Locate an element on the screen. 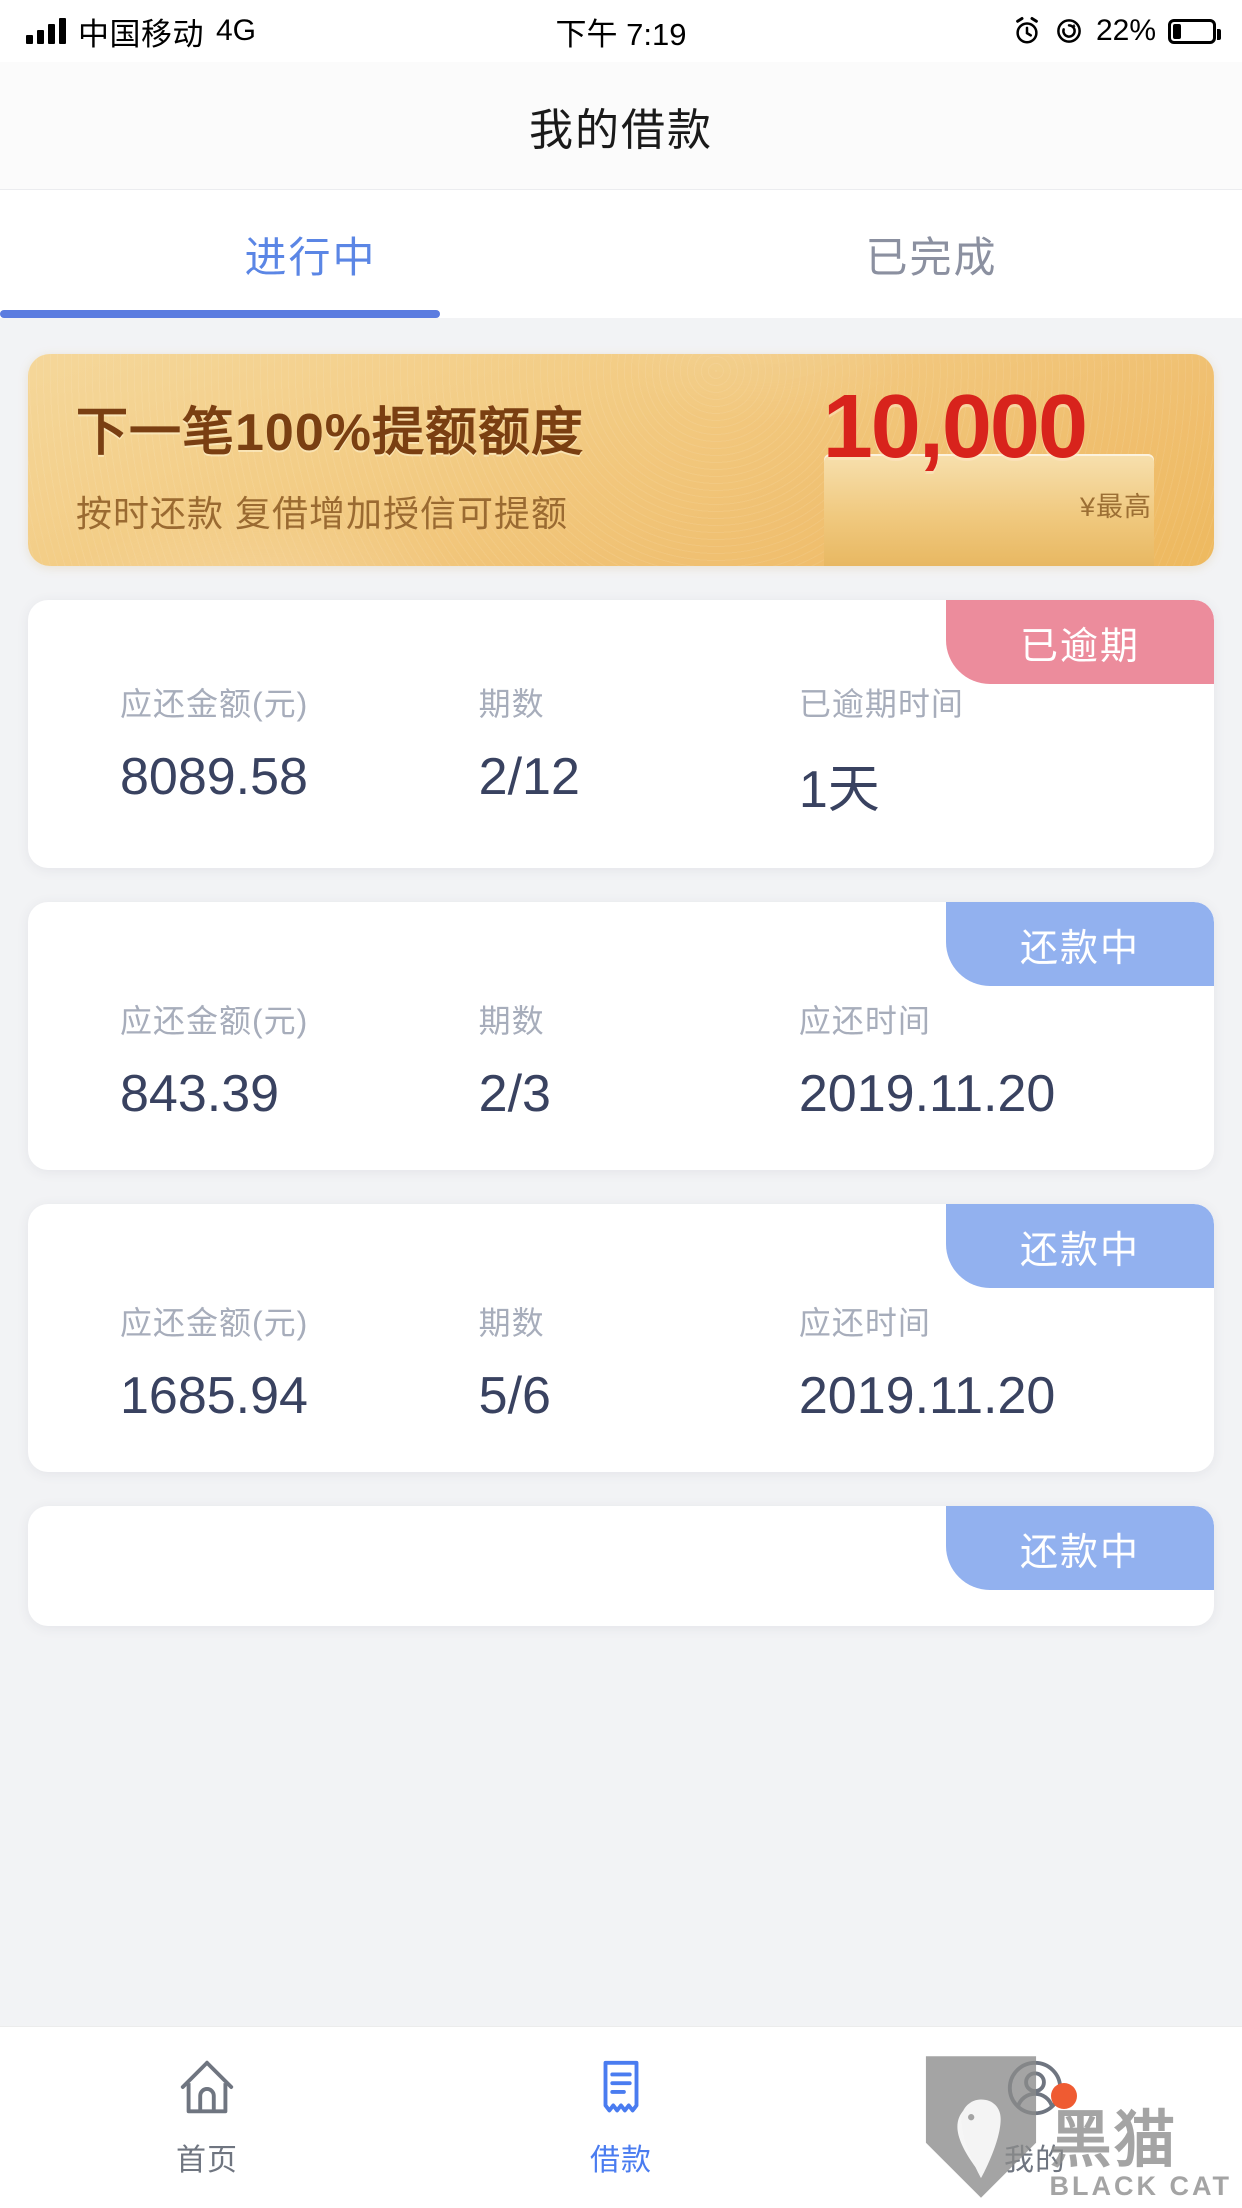 Image resolution: width=1242 pixels, height=2208 pixels. loan-amount-column: 应还金额(元) 843.39 is located at coordinates (253, 1060).